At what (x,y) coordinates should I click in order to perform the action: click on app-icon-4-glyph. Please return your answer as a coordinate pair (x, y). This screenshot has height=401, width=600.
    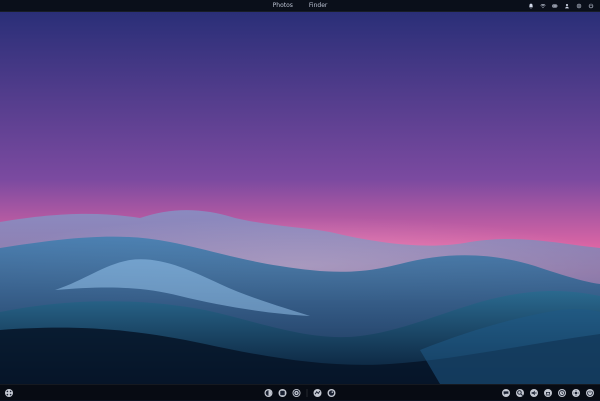
    Looking at the image, I should click on (317, 392).